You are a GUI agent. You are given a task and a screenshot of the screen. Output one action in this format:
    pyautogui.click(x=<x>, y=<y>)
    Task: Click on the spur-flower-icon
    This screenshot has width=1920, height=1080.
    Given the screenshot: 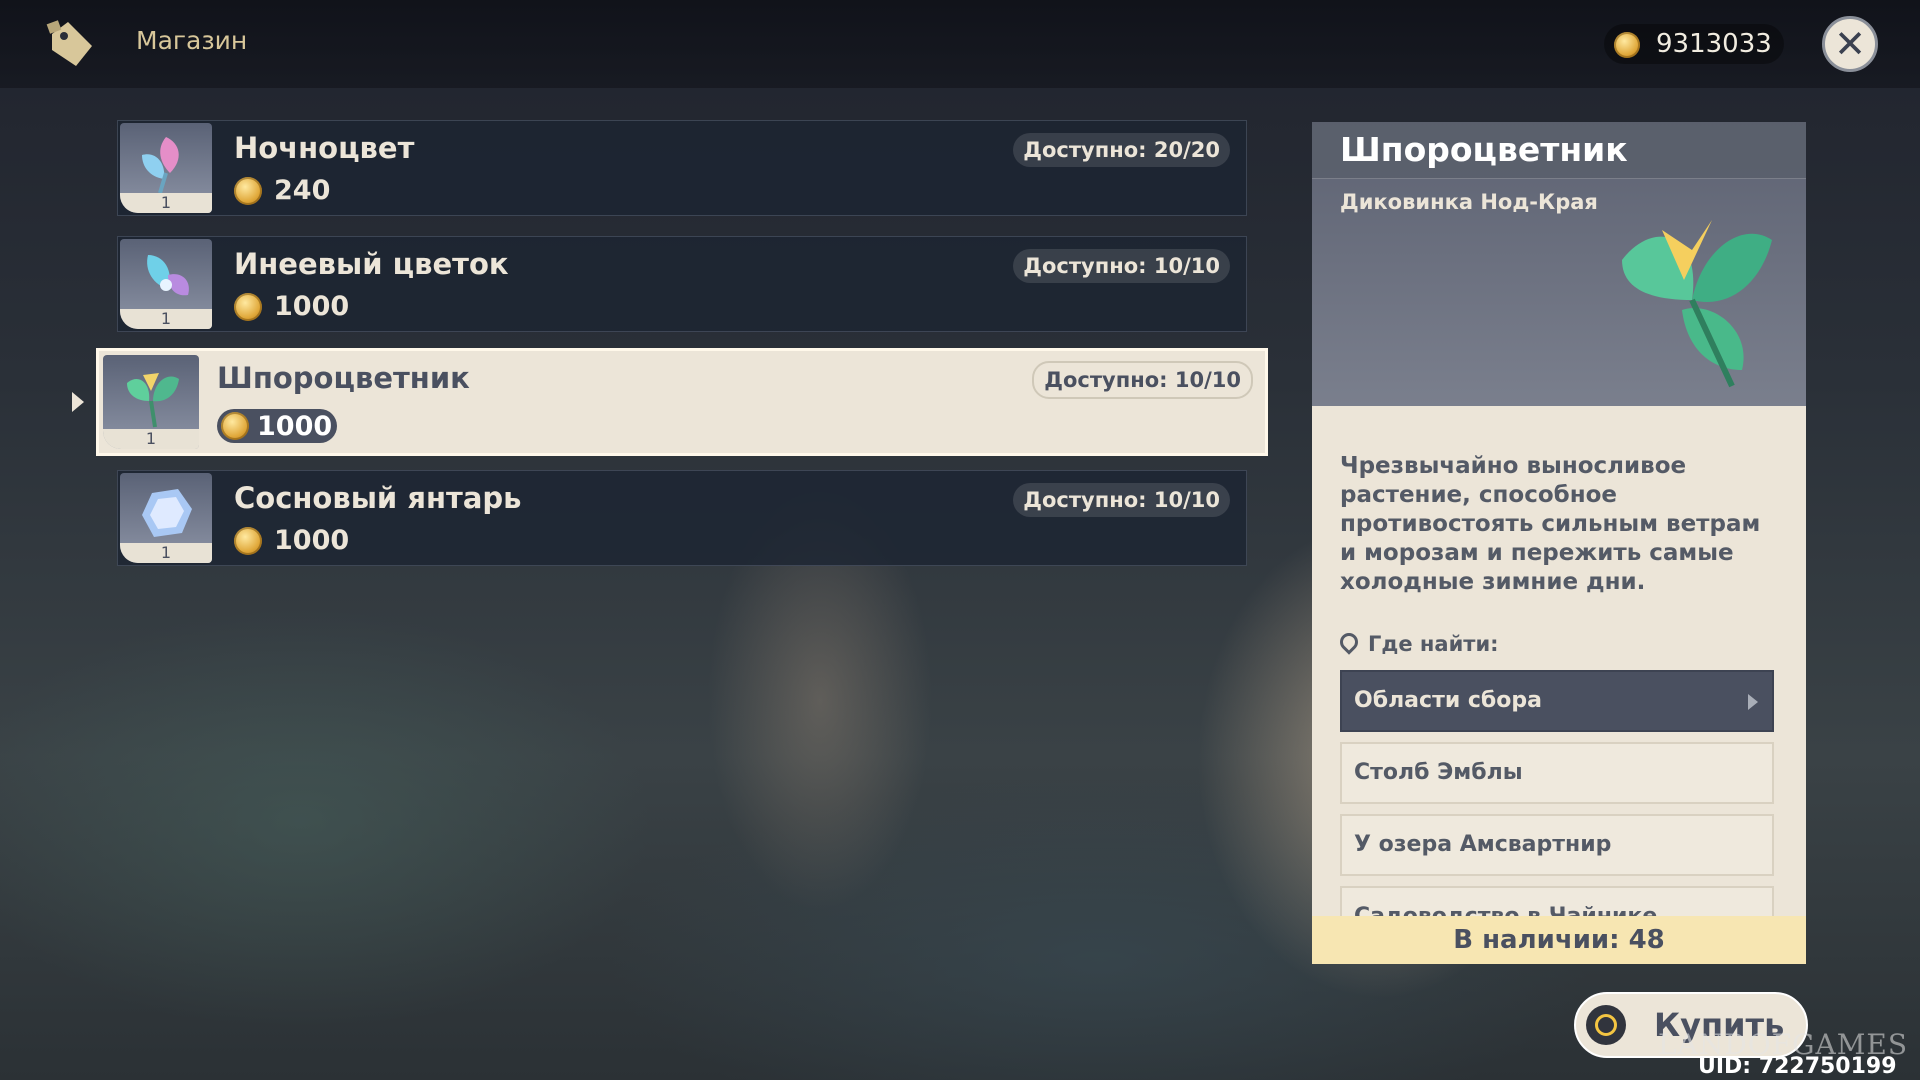 What is the action you would take?
    pyautogui.click(x=153, y=400)
    